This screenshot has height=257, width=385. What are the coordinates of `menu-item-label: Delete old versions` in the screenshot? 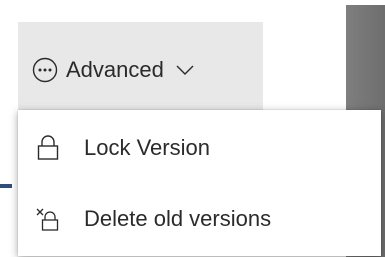 It's located at (178, 218).